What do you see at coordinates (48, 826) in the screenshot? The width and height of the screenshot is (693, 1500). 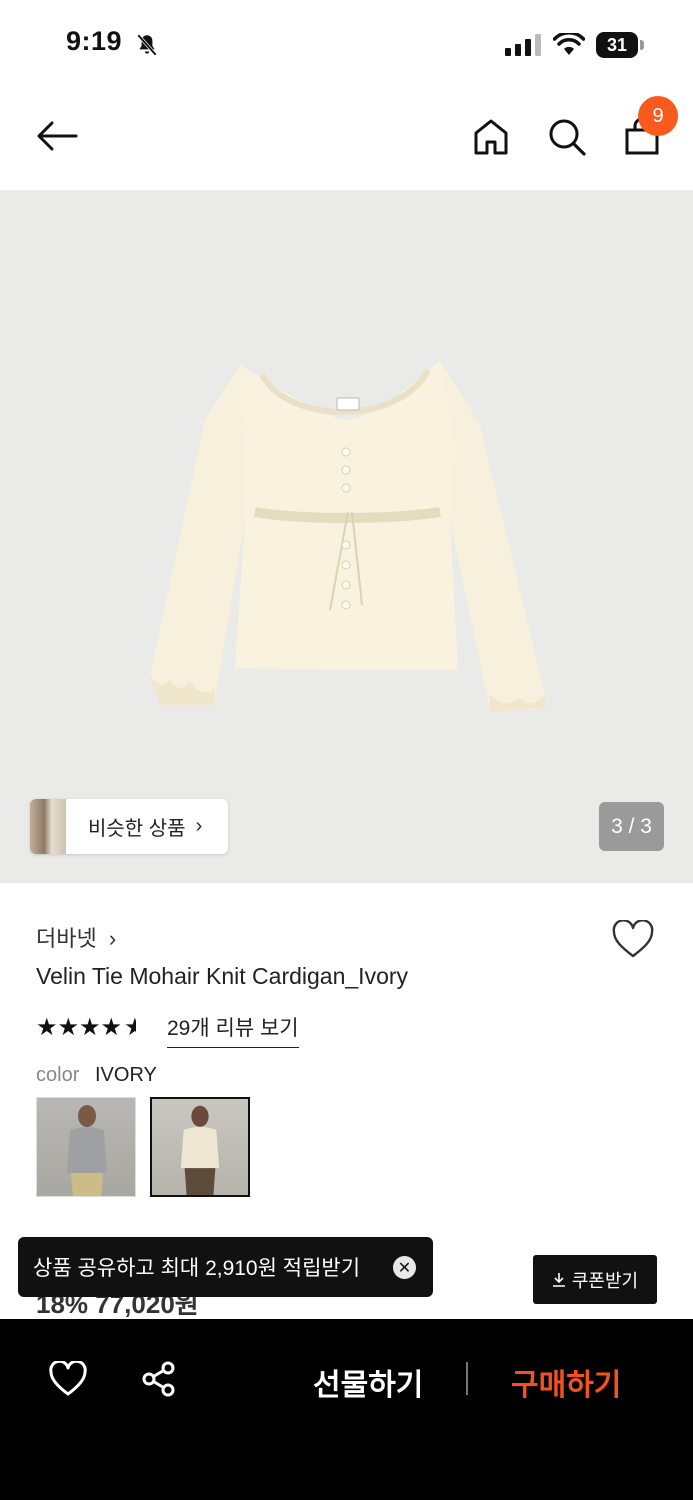 I see `similar-products-thumbnail` at bounding box center [48, 826].